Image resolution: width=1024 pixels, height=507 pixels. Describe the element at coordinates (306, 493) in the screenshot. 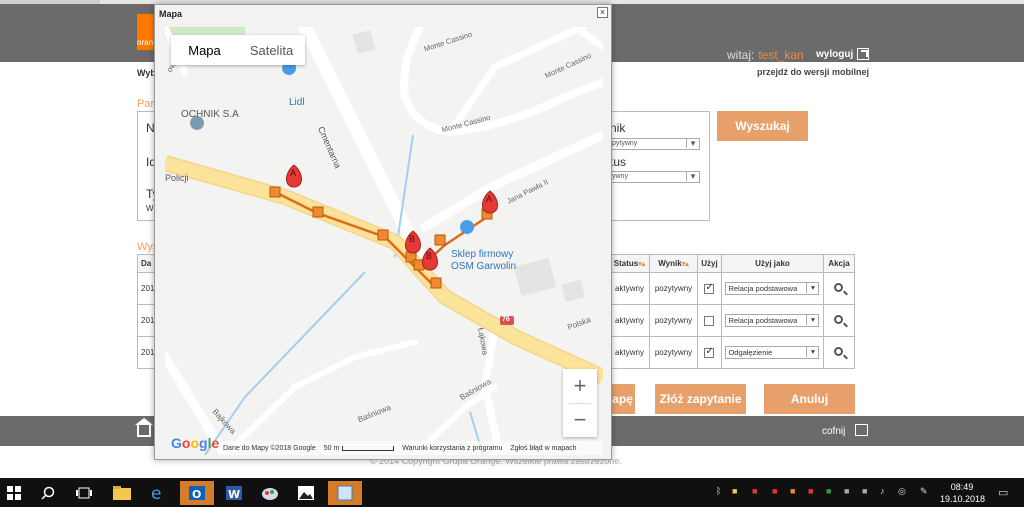

I see `photos-icon` at that location.